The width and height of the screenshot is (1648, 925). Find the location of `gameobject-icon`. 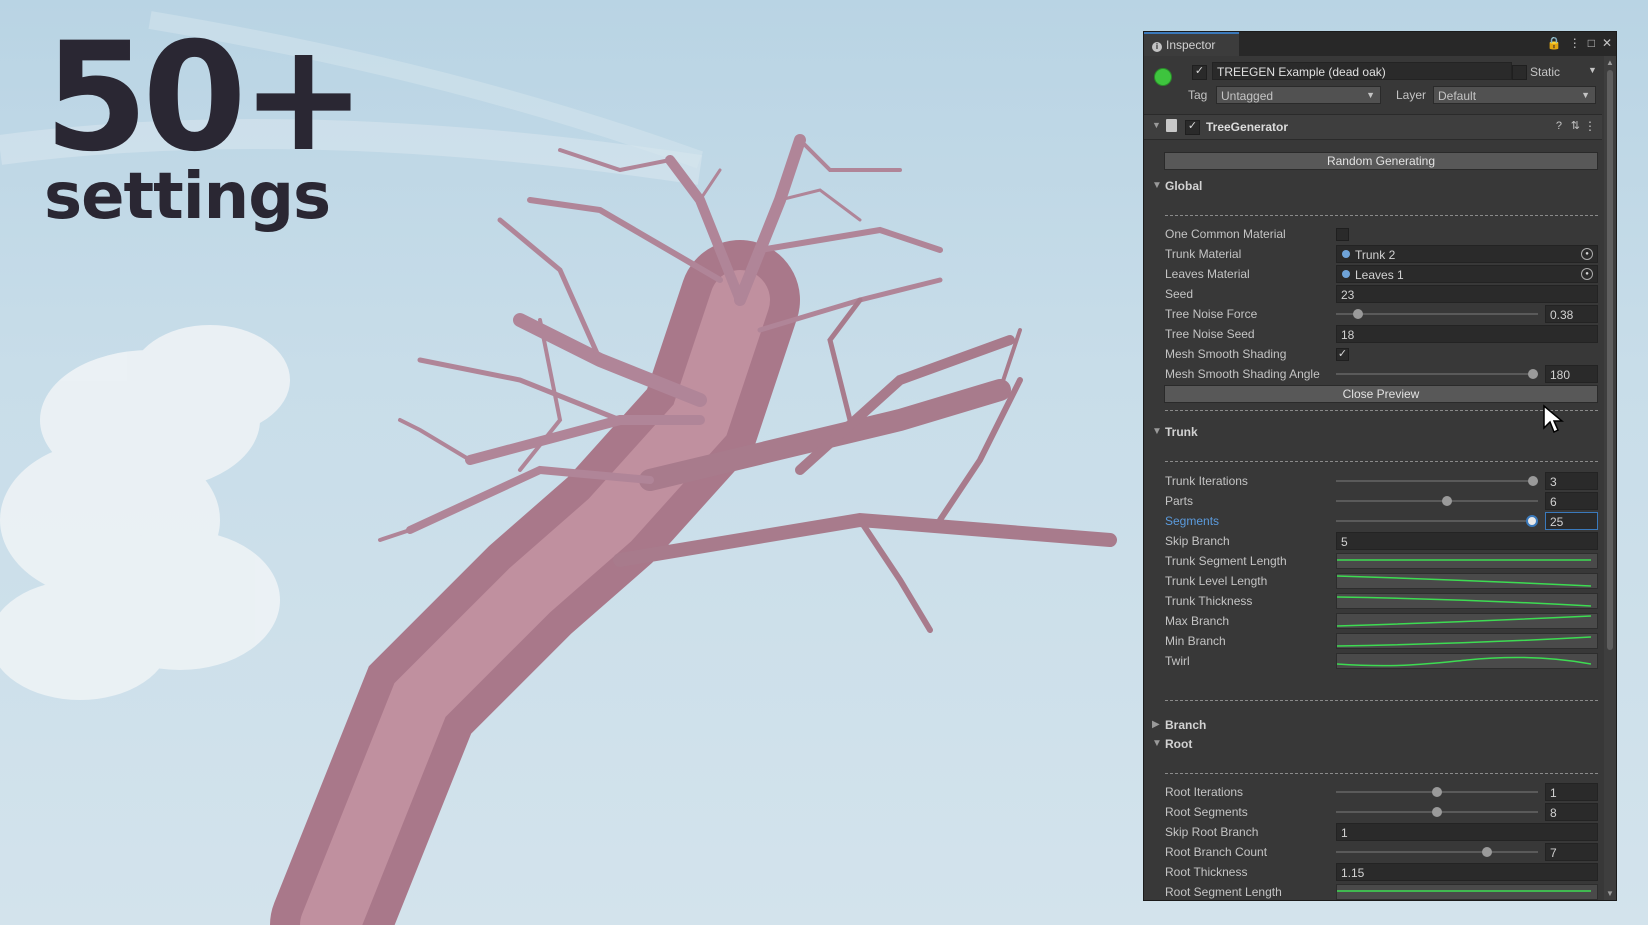

gameobject-icon is located at coordinates (1163, 77).